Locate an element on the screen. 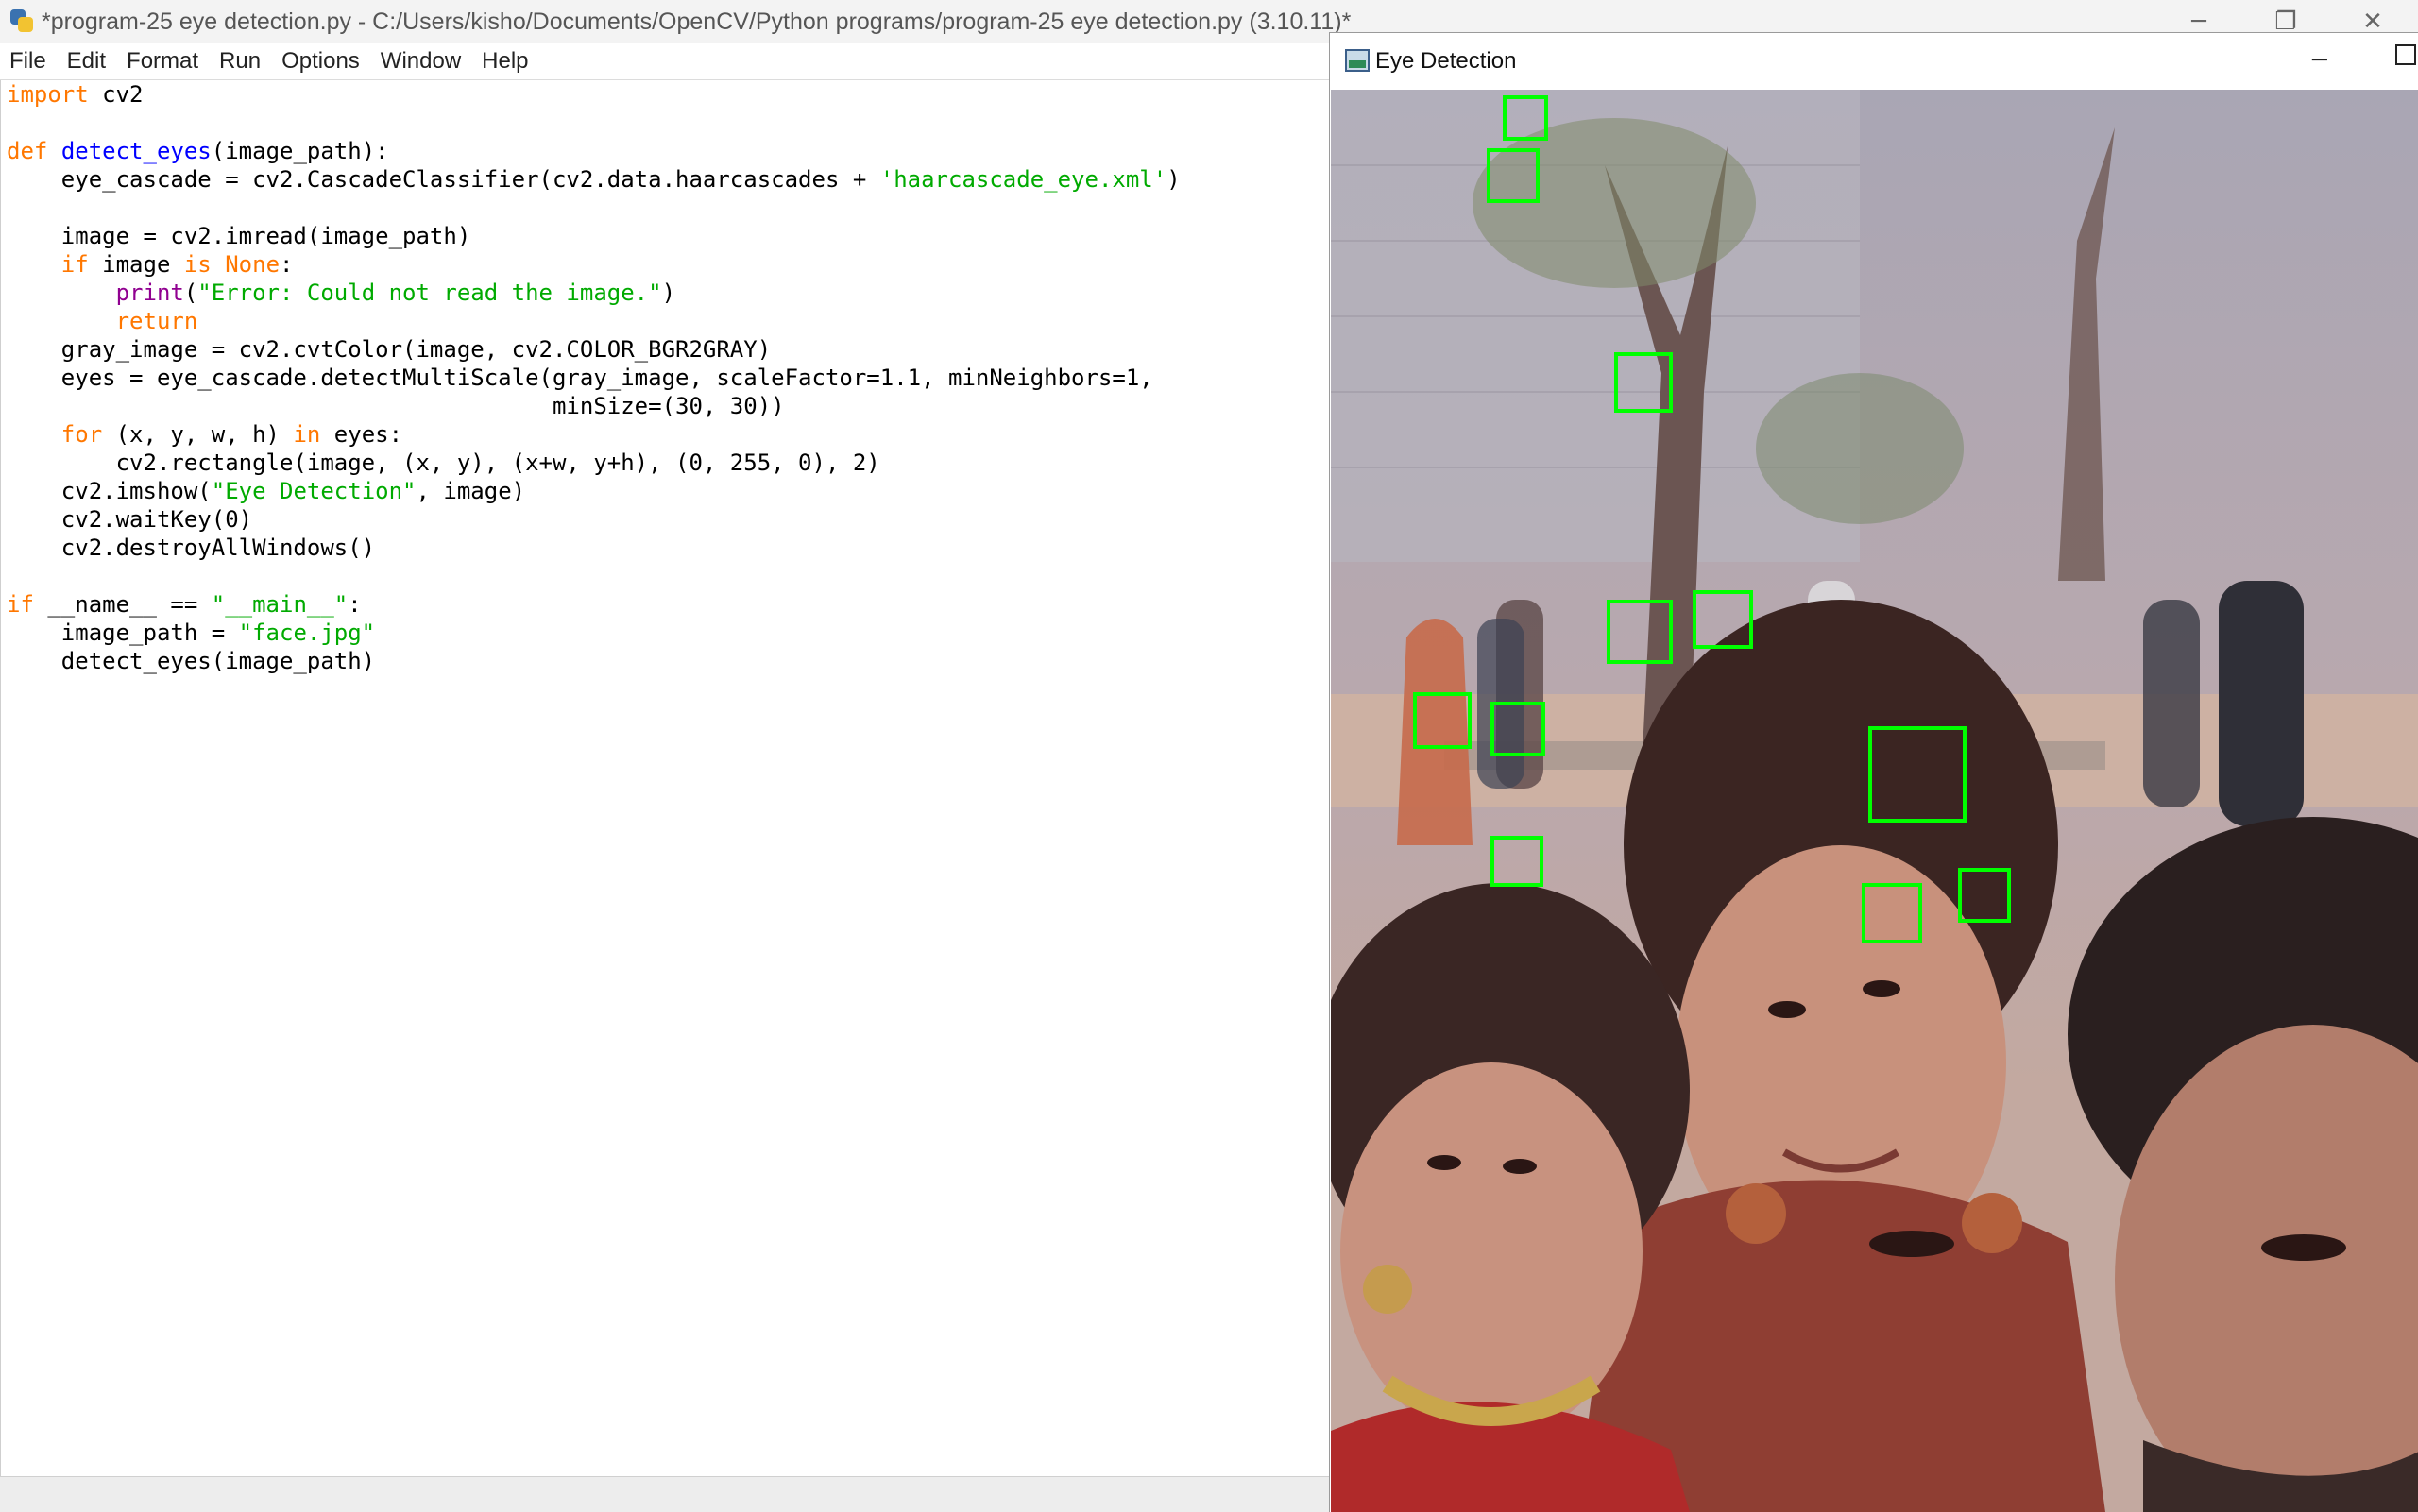 The image size is (2418, 1512). menu-help: Help is located at coordinates (506, 61).